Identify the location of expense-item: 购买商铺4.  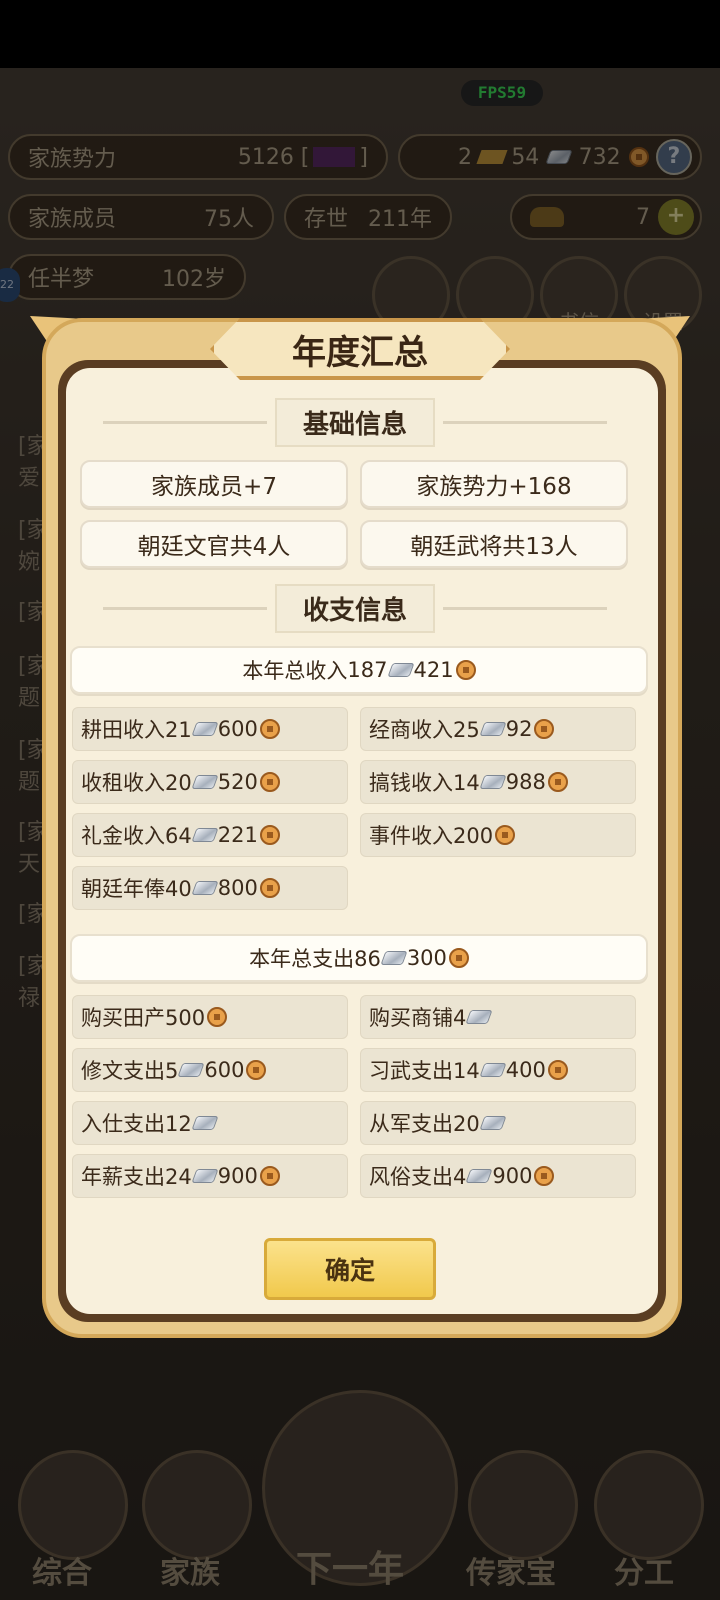
(498, 1017).